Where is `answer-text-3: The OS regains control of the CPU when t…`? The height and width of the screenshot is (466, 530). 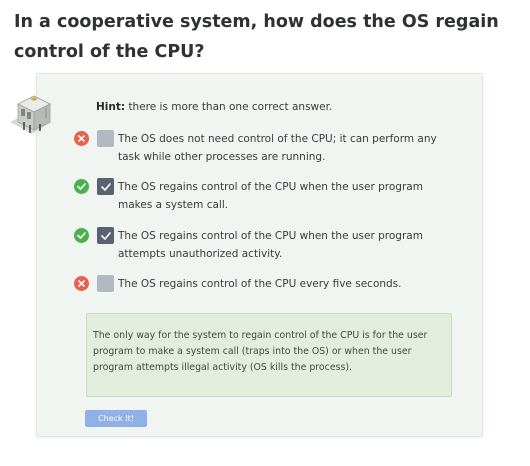
answer-text-3: The OS regains control of the CPU when t… is located at coordinates (270, 245).